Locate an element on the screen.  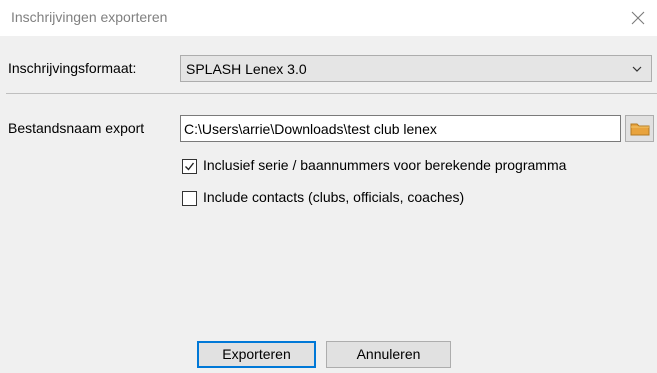
format-label: Inschrijvingsformaat: is located at coordinates (72, 68).